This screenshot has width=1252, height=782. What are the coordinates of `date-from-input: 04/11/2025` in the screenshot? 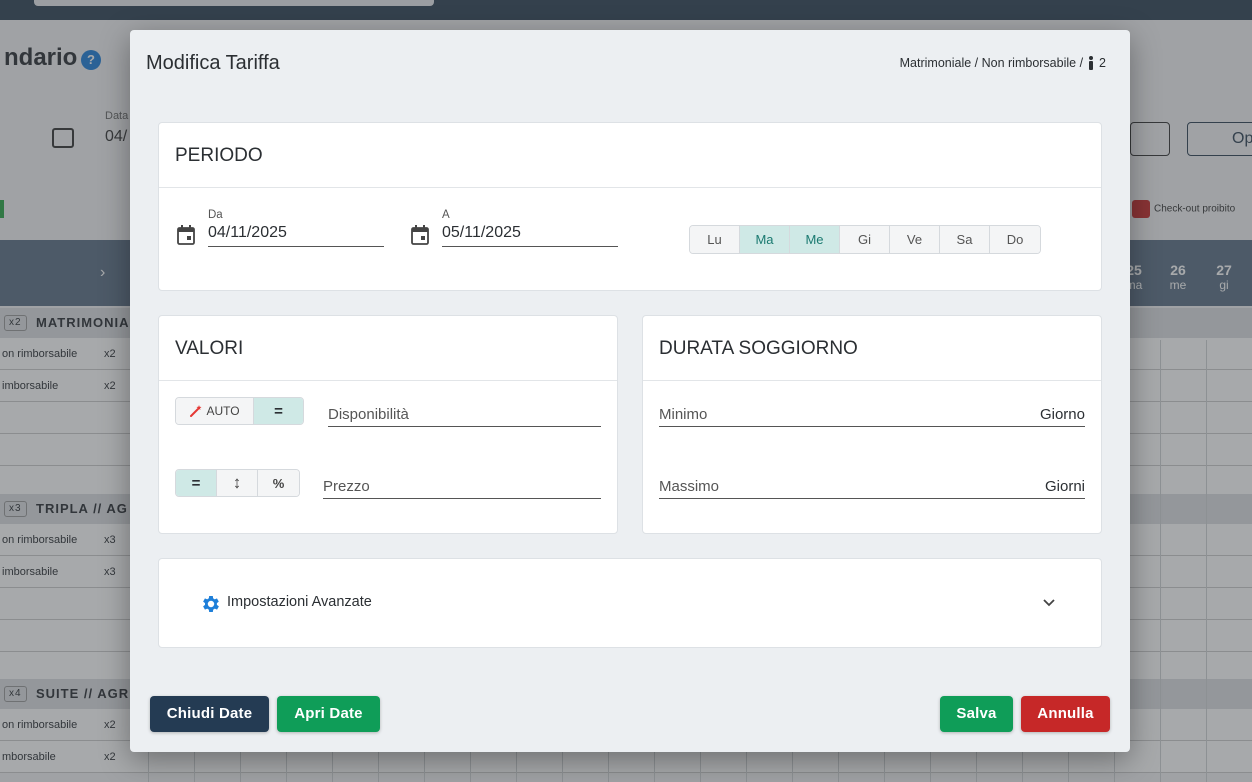 It's located at (296, 235).